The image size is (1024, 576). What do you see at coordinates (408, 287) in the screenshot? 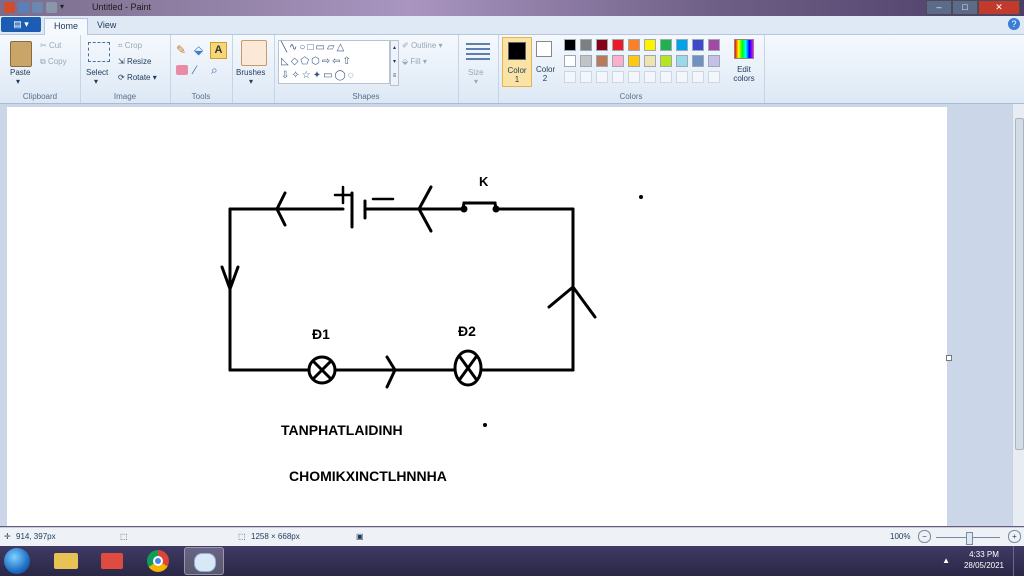
I see `circuit-diagram` at bounding box center [408, 287].